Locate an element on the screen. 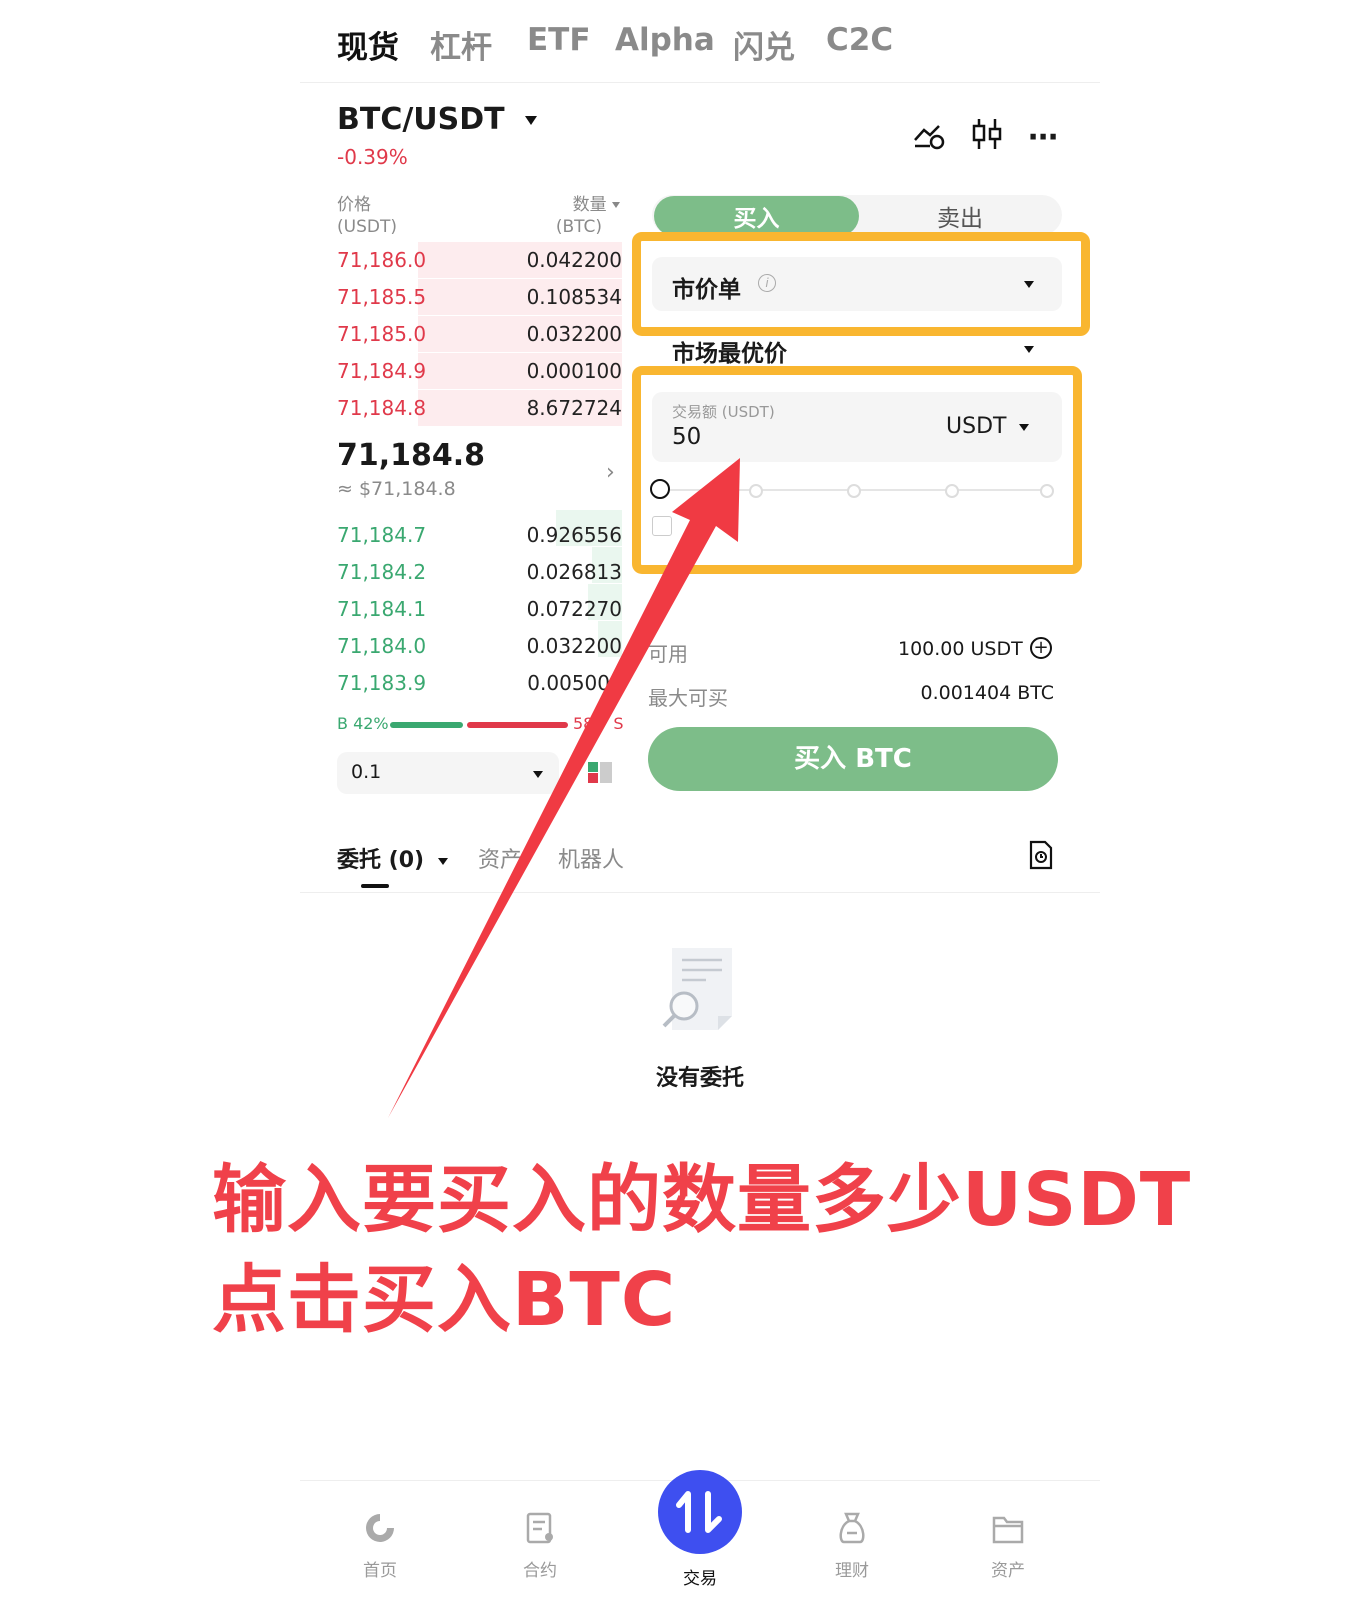 The width and height of the screenshot is (1366, 1612). annotation-line-1: 输入要买入的数量多少USDT is located at coordinates (702, 1200).